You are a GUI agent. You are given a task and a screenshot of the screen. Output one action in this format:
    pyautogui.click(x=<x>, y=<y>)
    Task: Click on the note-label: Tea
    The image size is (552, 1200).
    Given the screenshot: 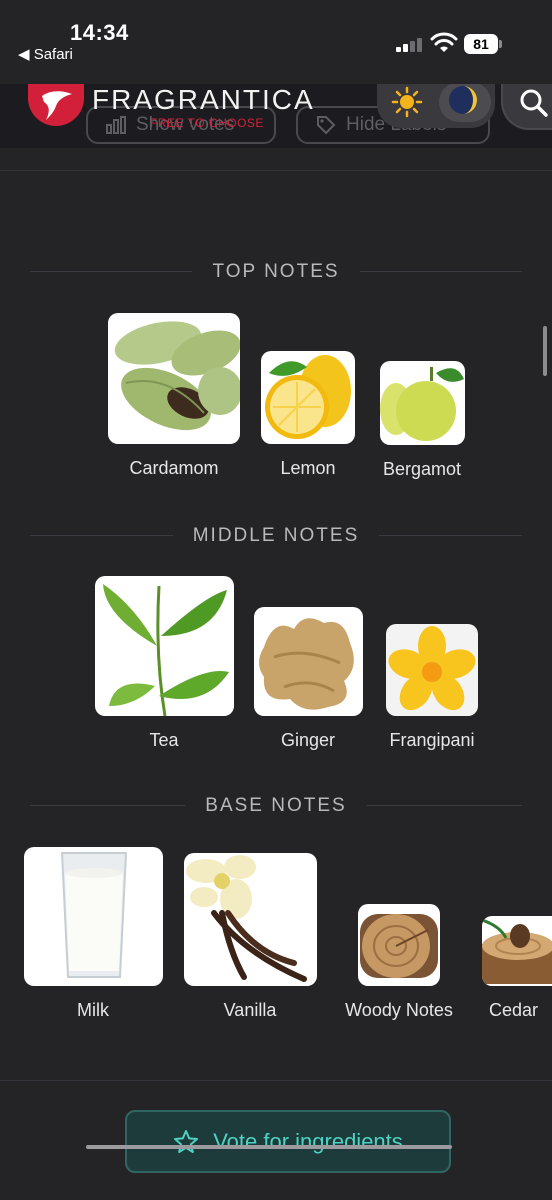 What is the action you would take?
    pyautogui.click(x=164, y=740)
    